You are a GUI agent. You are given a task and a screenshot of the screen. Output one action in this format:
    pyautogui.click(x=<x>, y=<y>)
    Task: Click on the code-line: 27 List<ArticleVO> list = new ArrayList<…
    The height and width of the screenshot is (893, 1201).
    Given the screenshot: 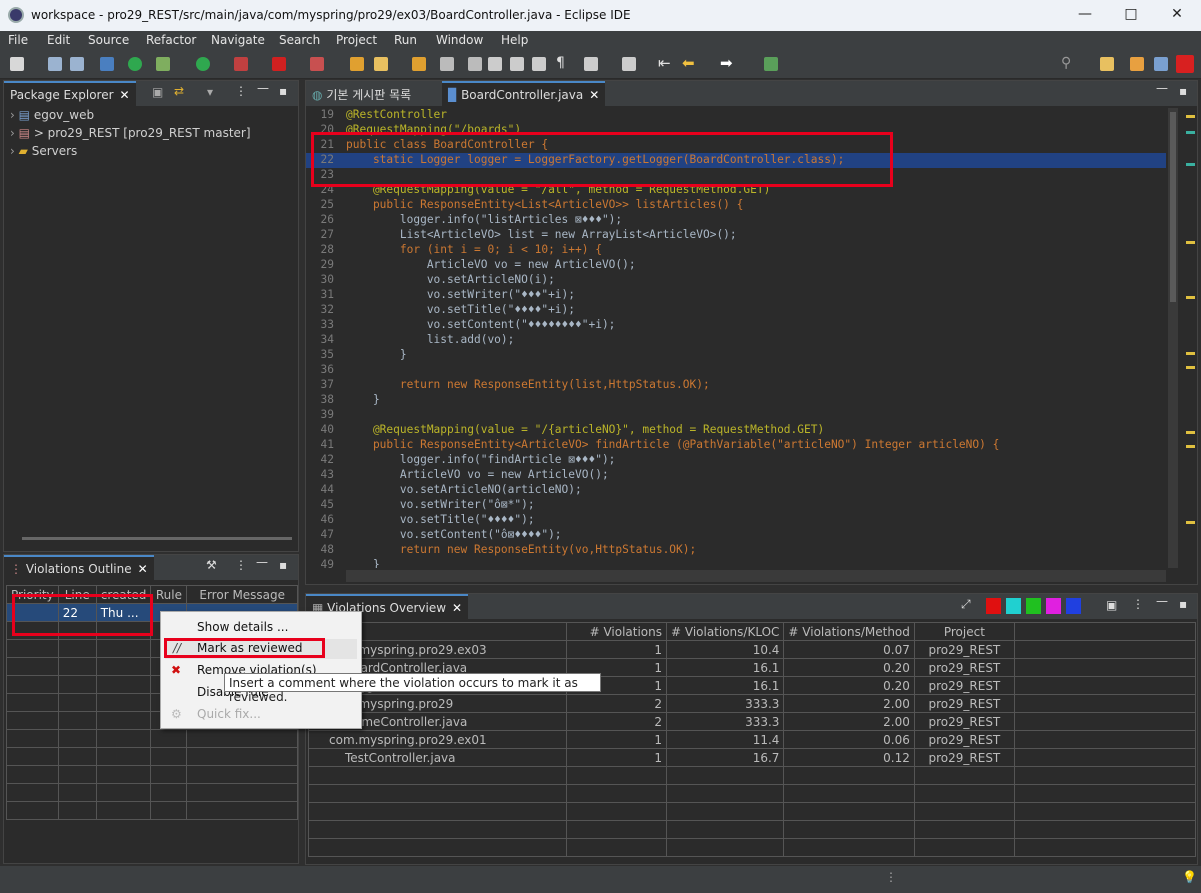 What is the action you would take?
    pyautogui.click(x=736, y=235)
    